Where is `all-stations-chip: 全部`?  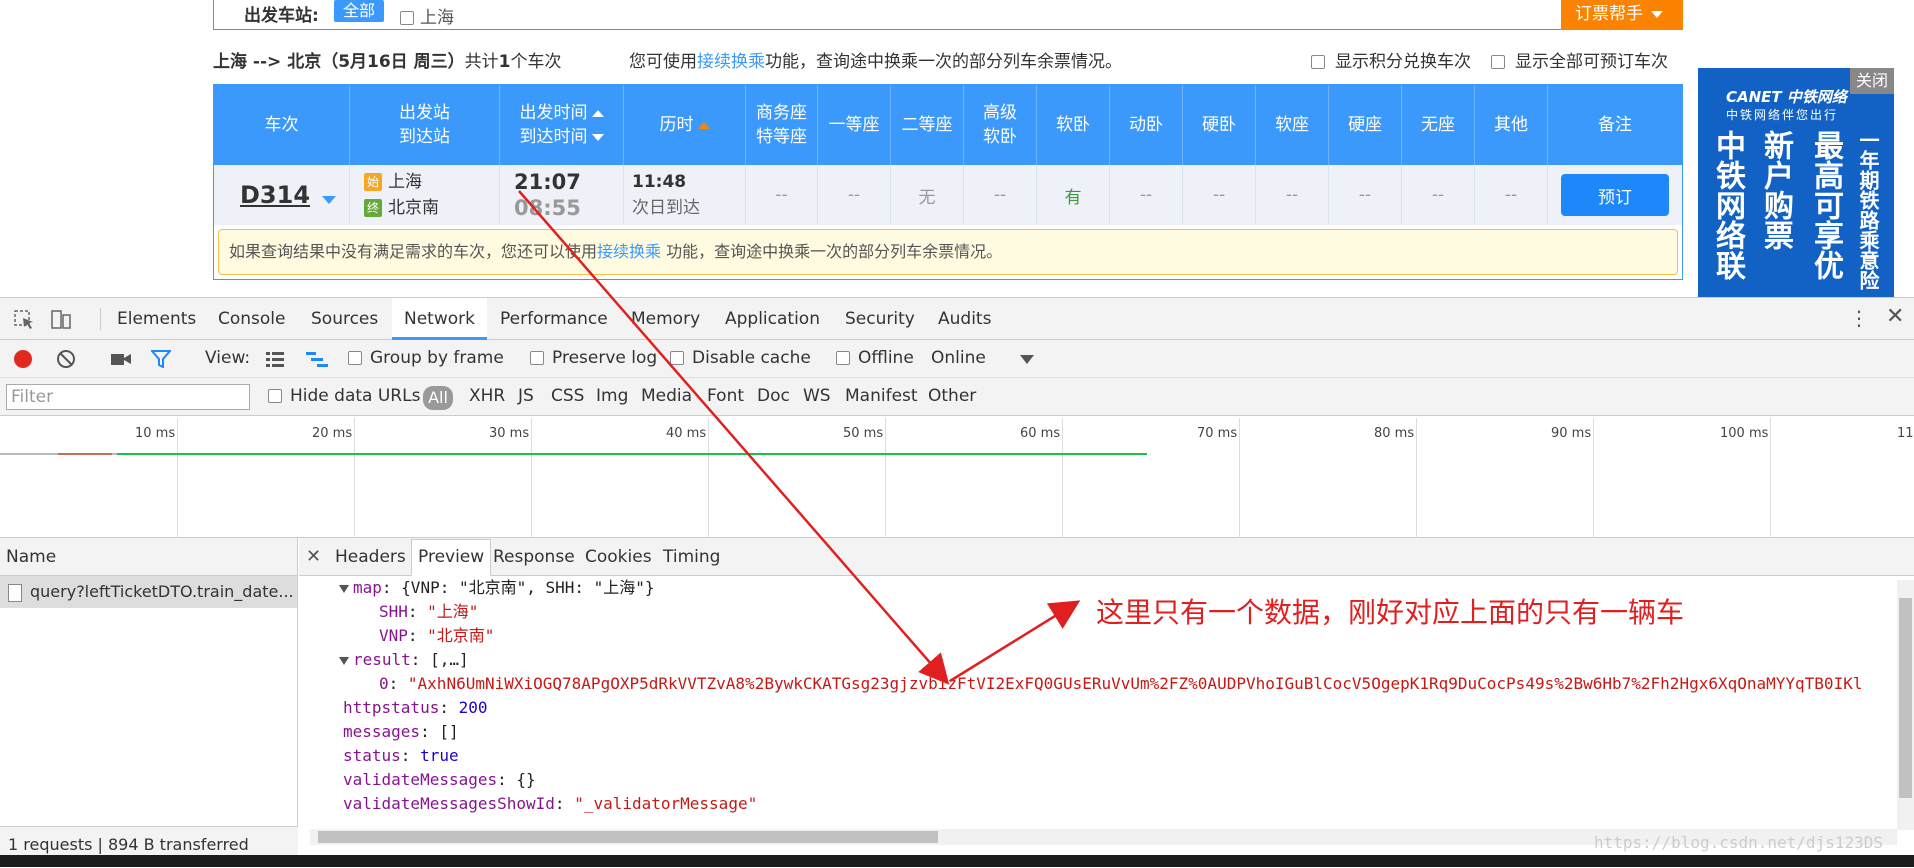
all-stations-chip: 全部 is located at coordinates (359, 11).